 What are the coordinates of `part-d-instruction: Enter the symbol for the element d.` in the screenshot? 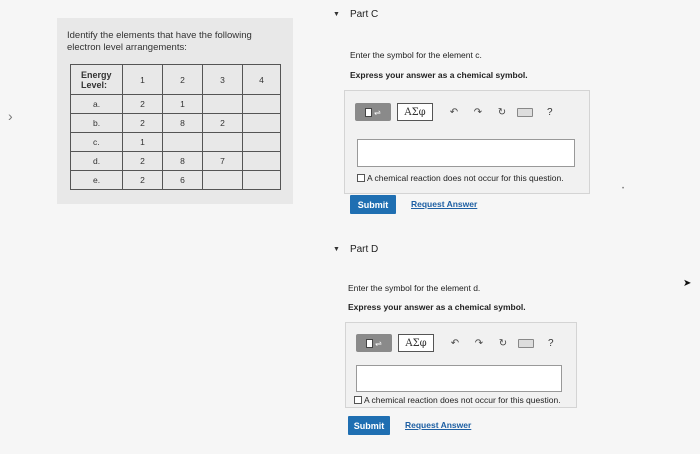 It's located at (414, 288).